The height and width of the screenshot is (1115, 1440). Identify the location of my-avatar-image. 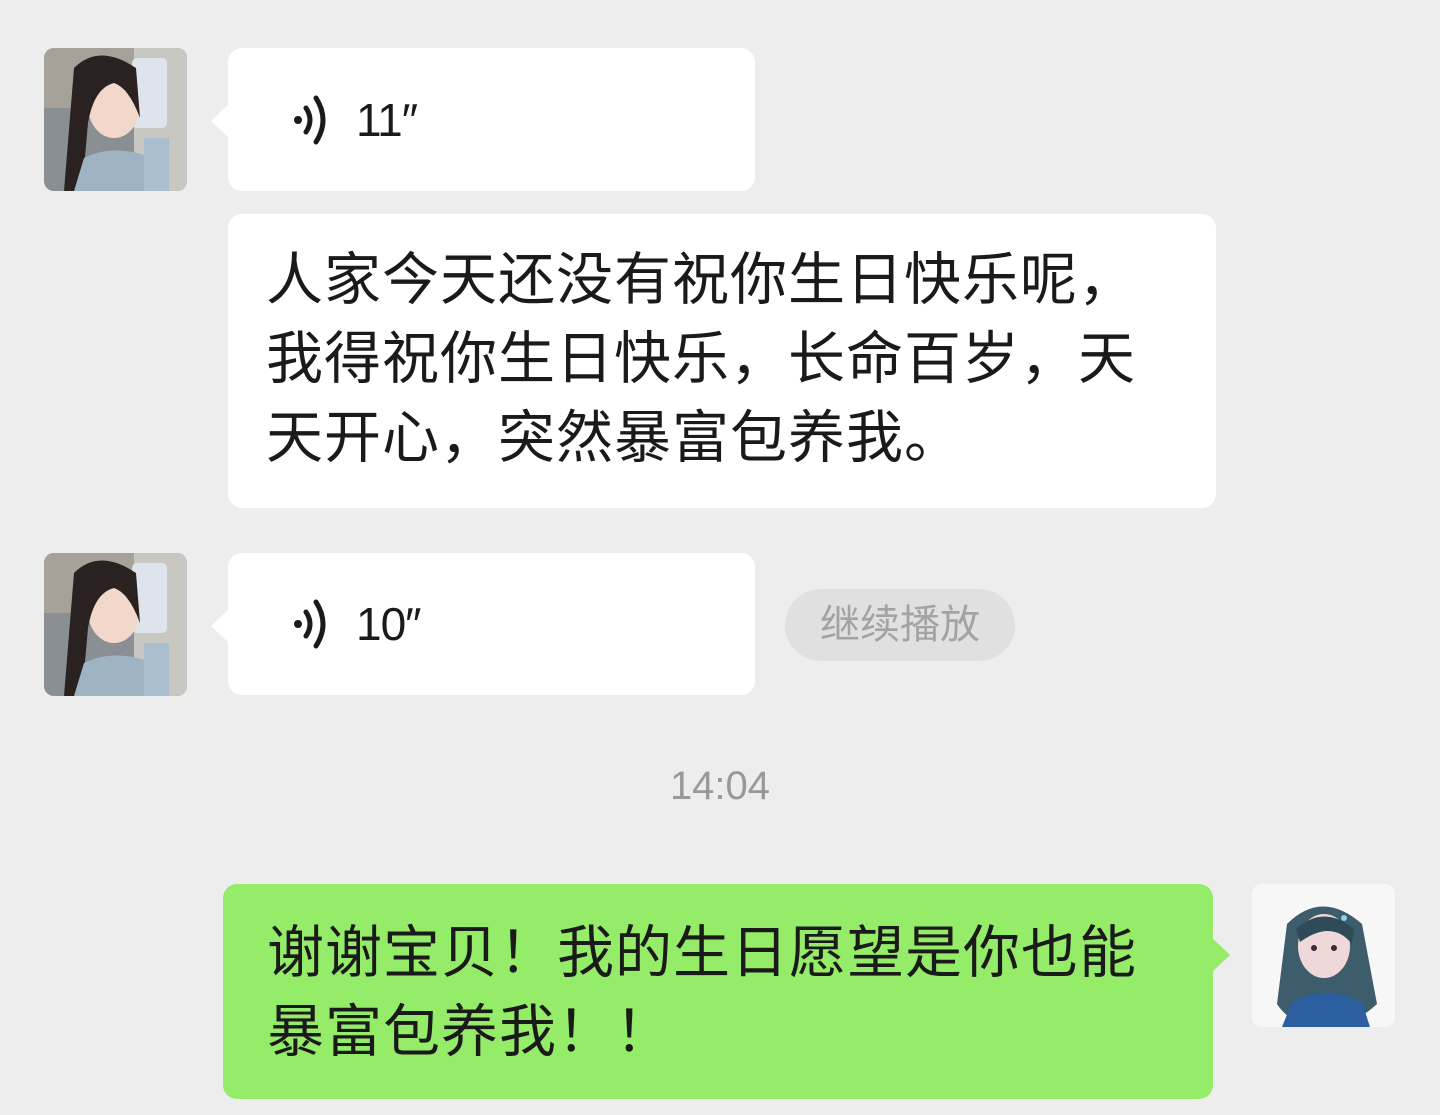
(1323, 955).